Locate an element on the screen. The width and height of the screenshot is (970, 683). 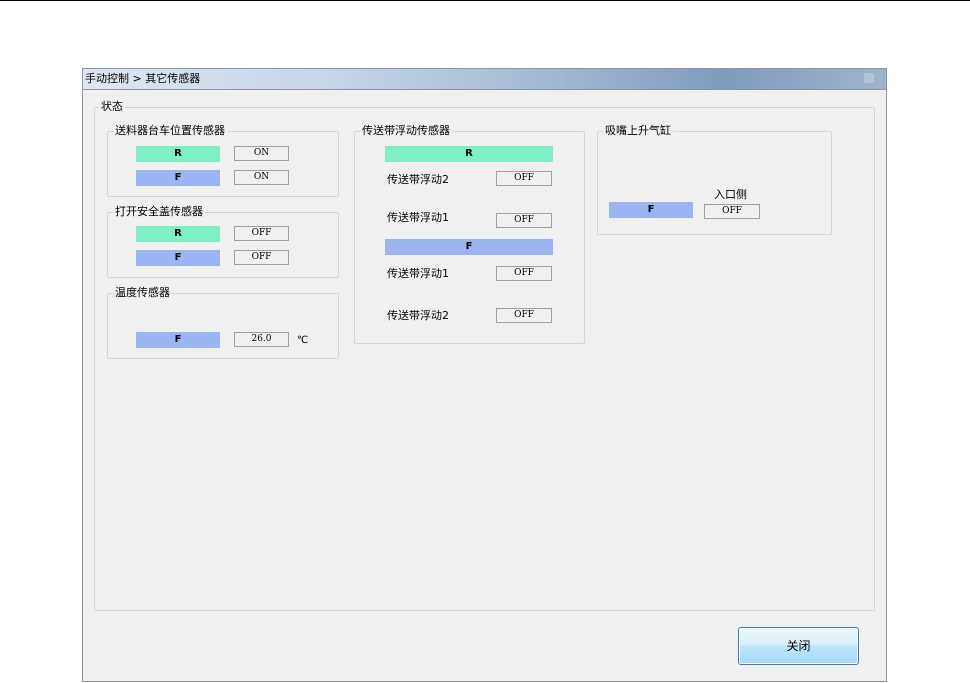
nozzle-f-indicator: F is located at coordinates (651, 210).